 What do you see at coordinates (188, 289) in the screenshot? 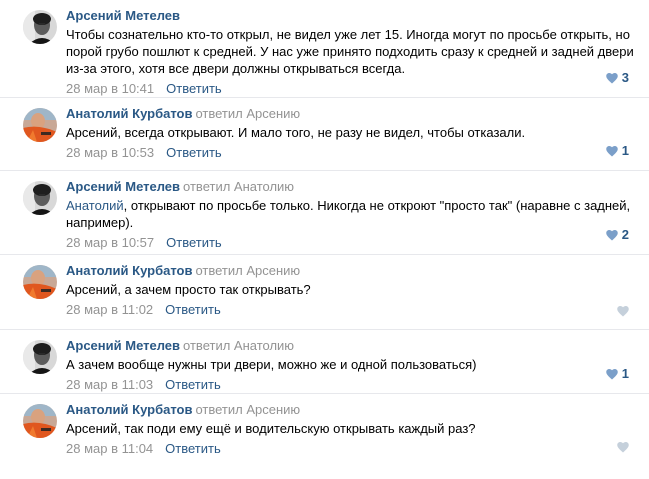
I see `comment-text-content: Арсений, а зачем просто так открывать?` at bounding box center [188, 289].